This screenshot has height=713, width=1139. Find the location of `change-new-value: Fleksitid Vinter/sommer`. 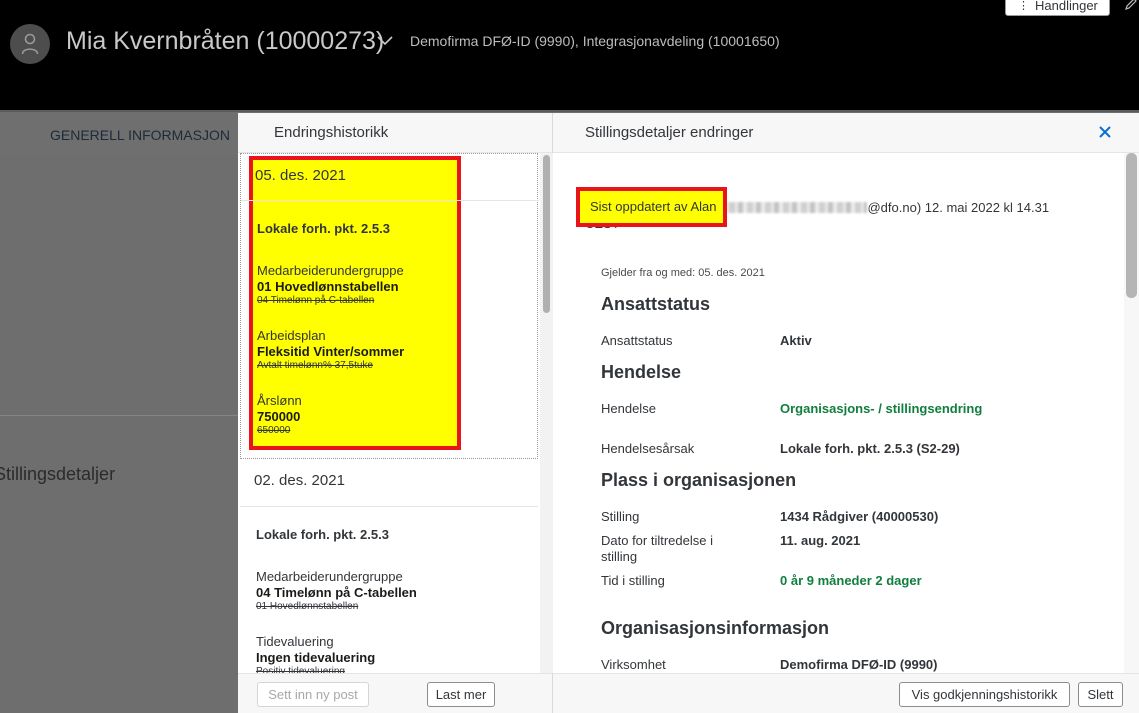

change-new-value: Fleksitid Vinter/sommer is located at coordinates (331, 351).